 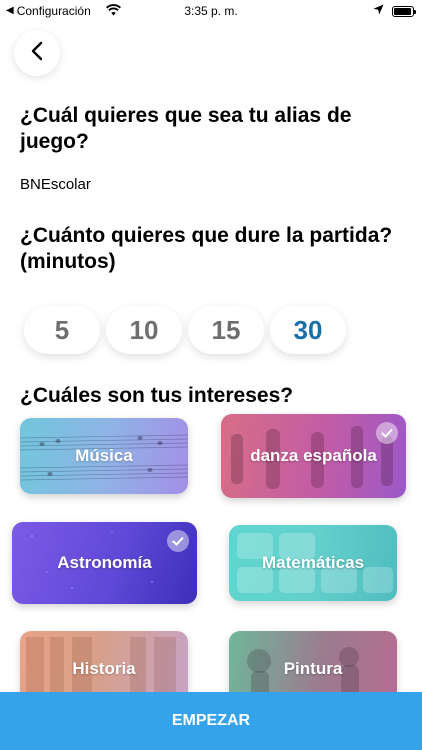 I want to click on interest-card-danza: danza española, so click(x=313, y=456).